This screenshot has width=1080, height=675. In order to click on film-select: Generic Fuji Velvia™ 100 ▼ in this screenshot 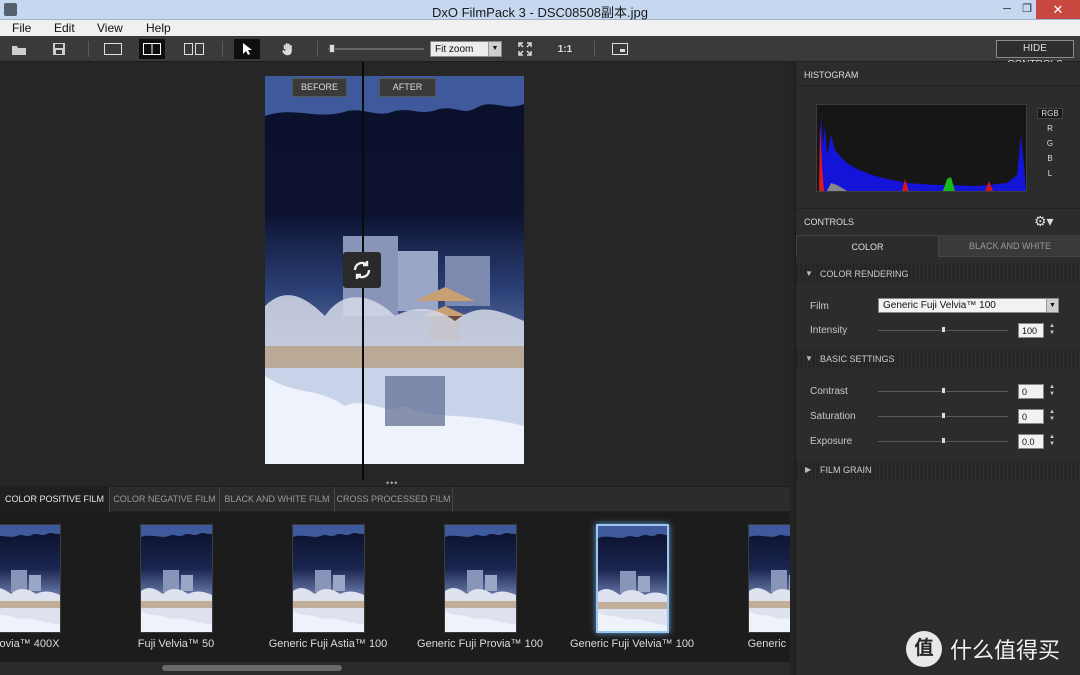, I will do `click(968, 305)`.